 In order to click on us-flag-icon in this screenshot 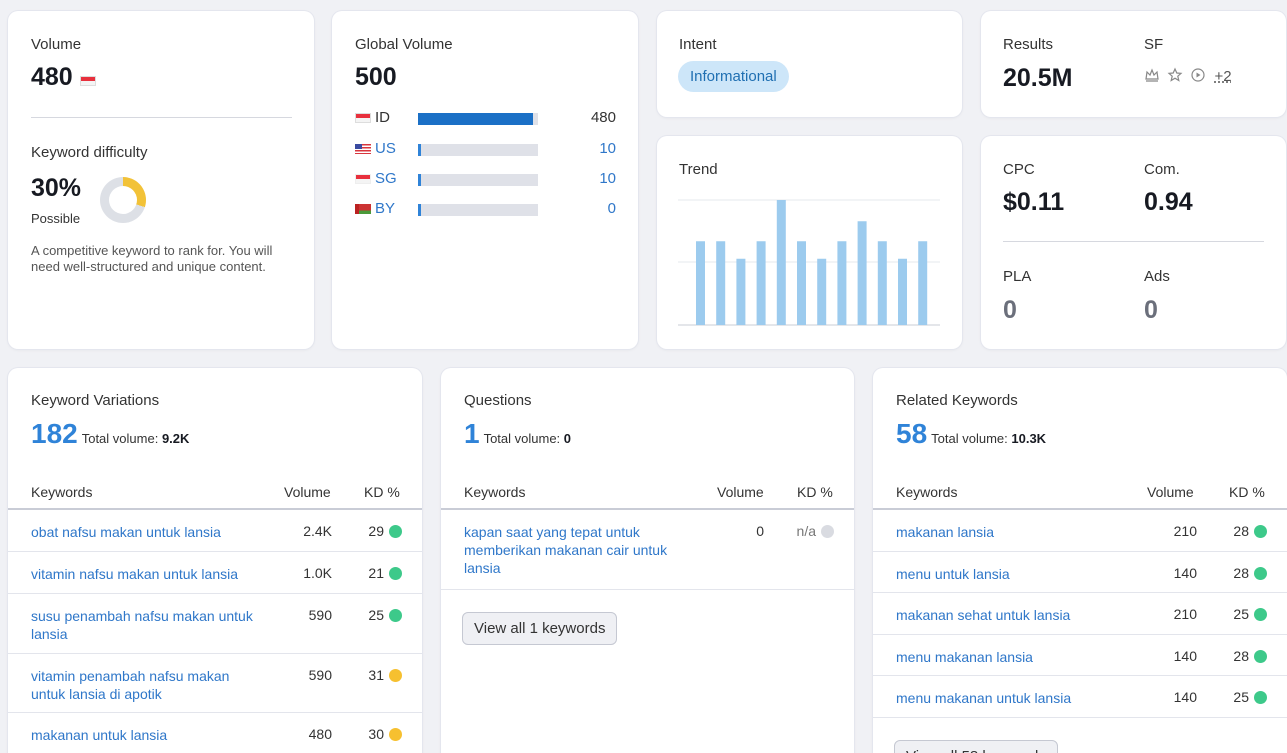, I will do `click(363, 149)`.